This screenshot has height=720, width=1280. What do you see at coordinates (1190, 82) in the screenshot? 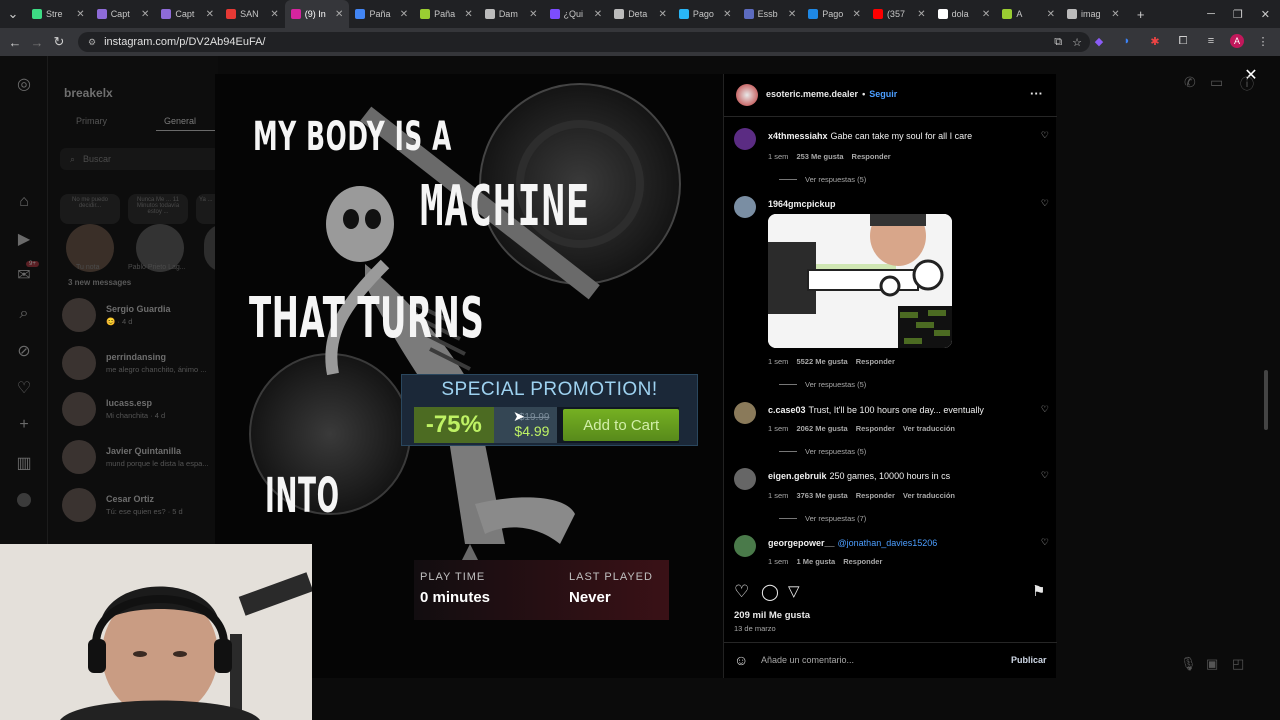
I see `call-icon: ✆` at bounding box center [1190, 82].